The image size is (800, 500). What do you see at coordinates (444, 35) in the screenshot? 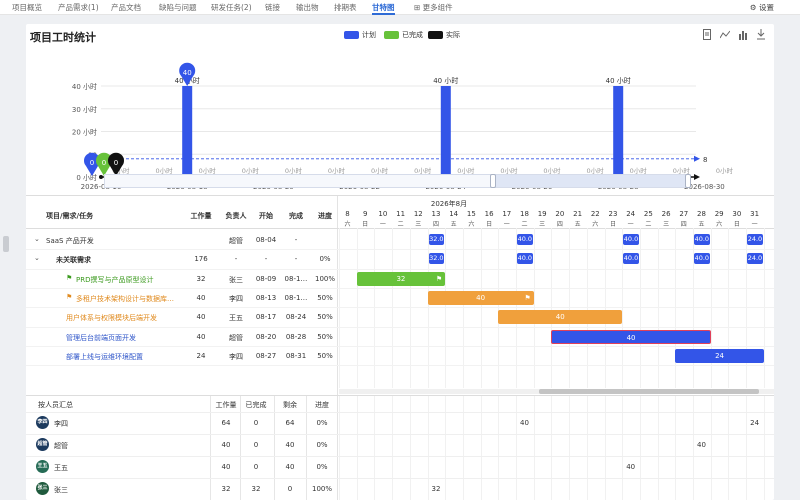
I see `legend-actual: 实际` at bounding box center [444, 35].